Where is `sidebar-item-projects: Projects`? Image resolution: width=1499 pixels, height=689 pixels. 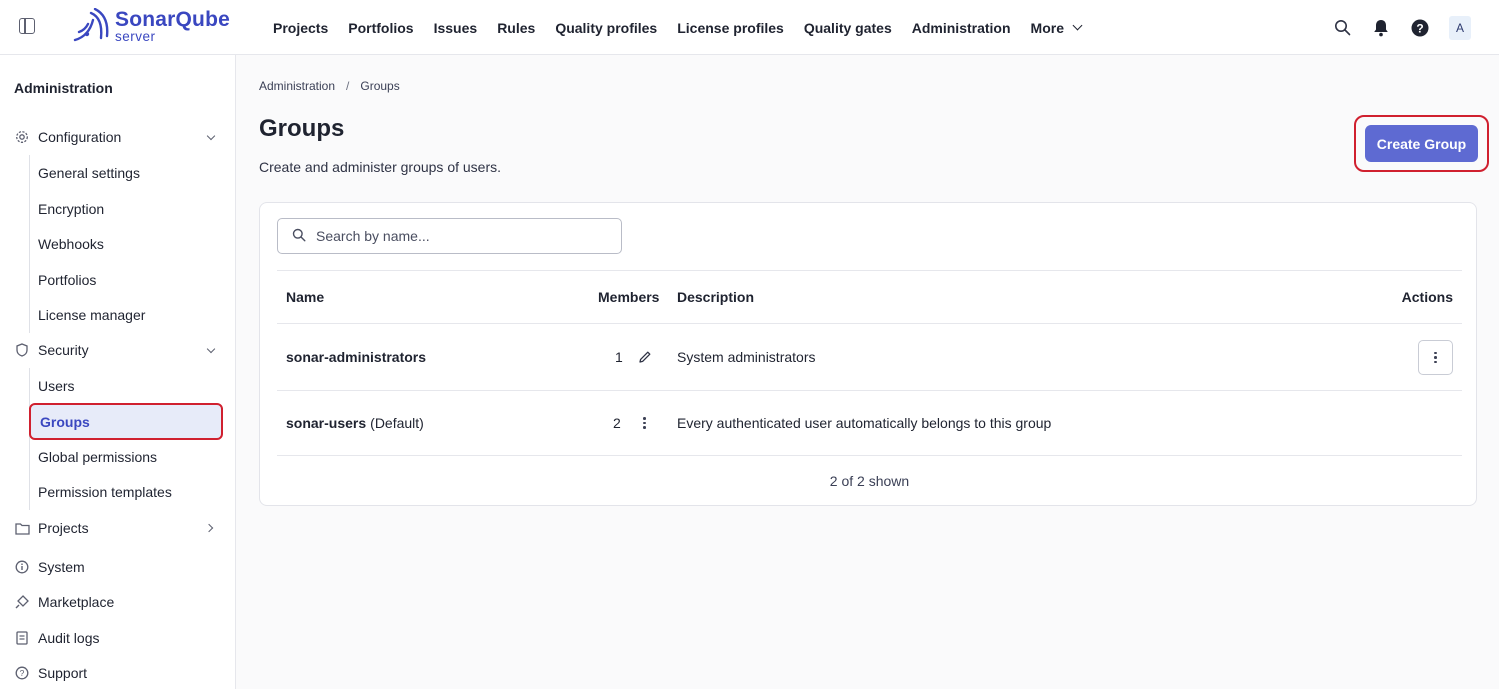
sidebar-item-projects: Projects is located at coordinates (119, 528).